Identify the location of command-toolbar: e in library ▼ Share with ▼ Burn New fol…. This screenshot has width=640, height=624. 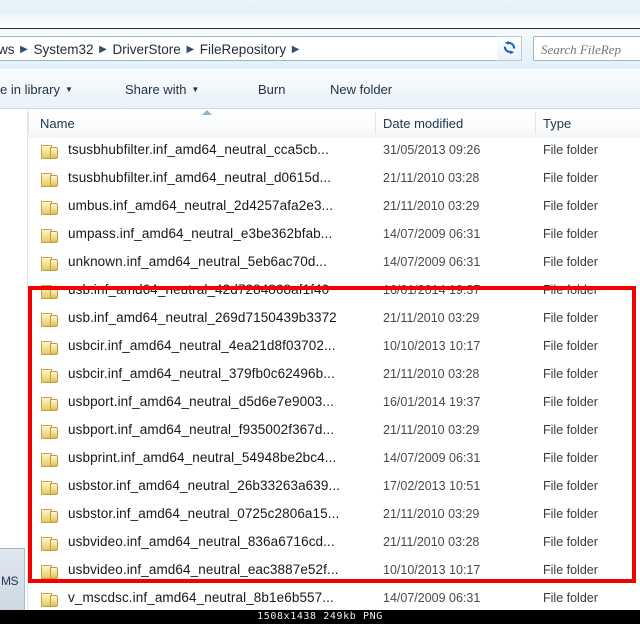
(320, 89).